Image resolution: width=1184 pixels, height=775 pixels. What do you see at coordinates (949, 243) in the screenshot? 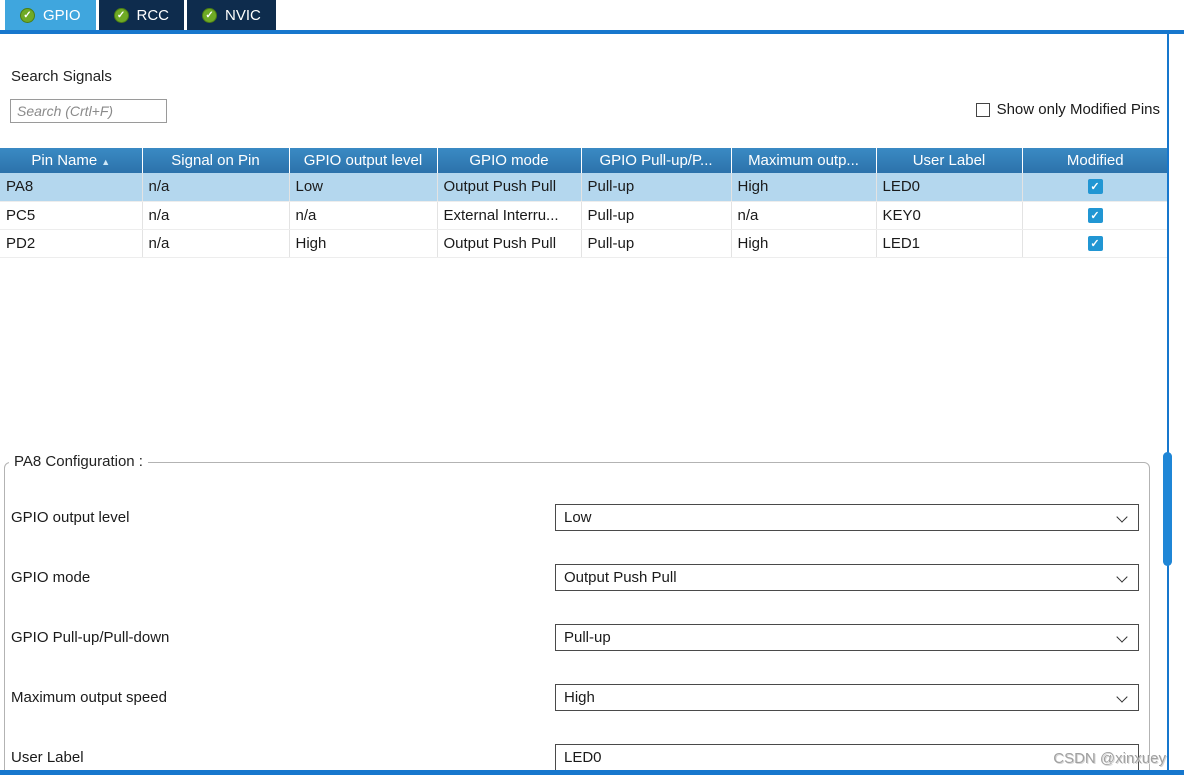
I see `cell-user-label: LED1` at bounding box center [949, 243].